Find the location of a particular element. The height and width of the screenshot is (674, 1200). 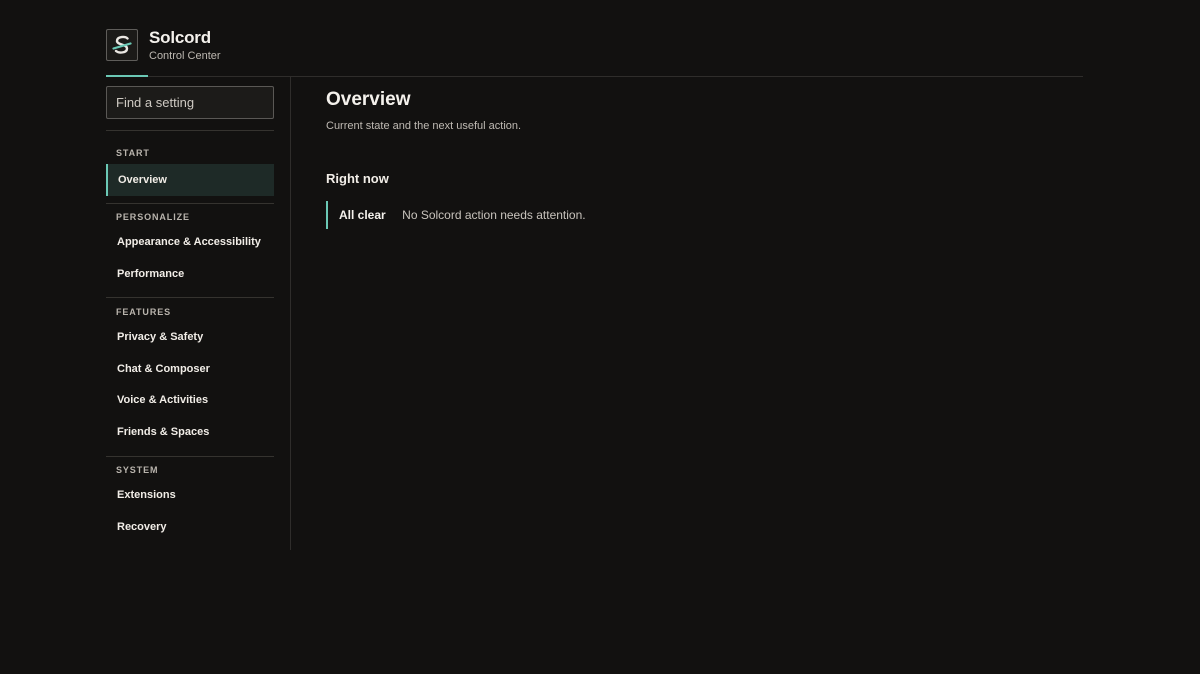

section-title-right-now: Right now is located at coordinates (357, 178).